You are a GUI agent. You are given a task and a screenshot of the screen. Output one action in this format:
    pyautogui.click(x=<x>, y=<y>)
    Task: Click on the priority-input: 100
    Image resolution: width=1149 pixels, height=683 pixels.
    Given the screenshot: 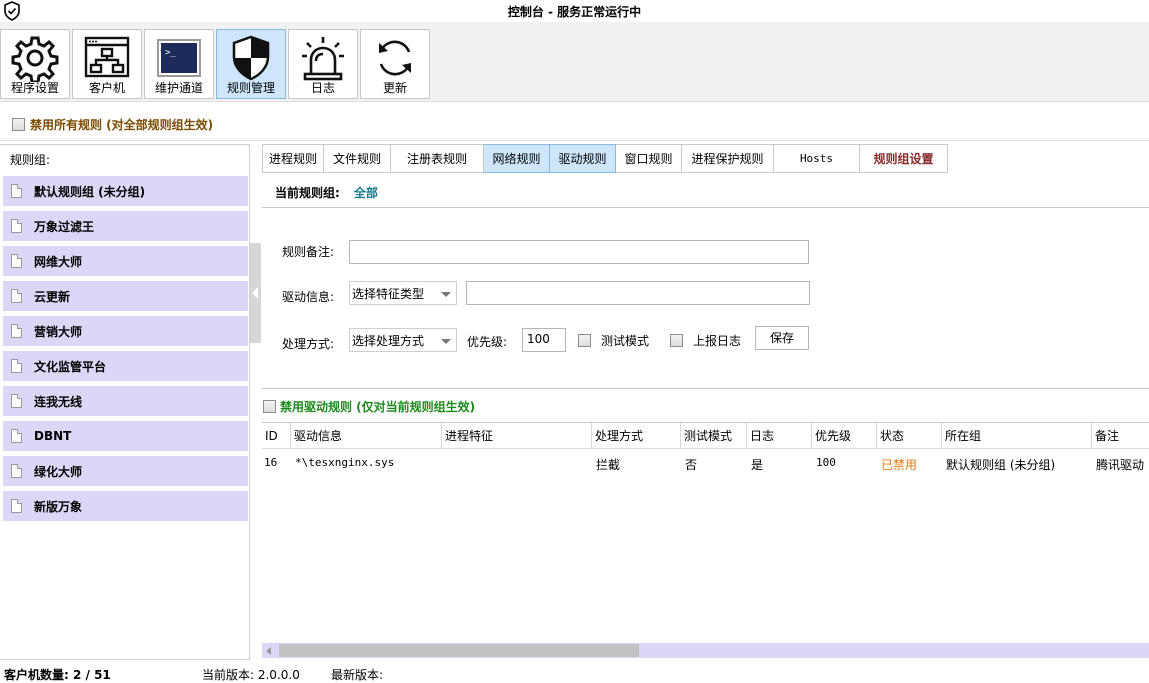 What is the action you would take?
    pyautogui.click(x=544, y=340)
    